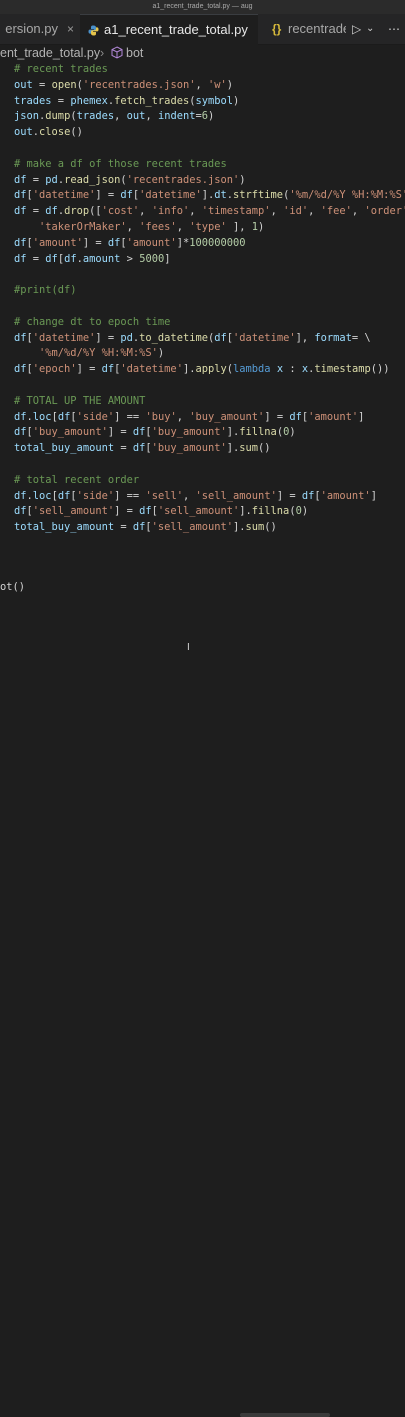 The height and width of the screenshot is (1417, 405). What do you see at coordinates (92, 258) in the screenshot?
I see `code-line: df = df[df.amount > 5000]` at bounding box center [92, 258].